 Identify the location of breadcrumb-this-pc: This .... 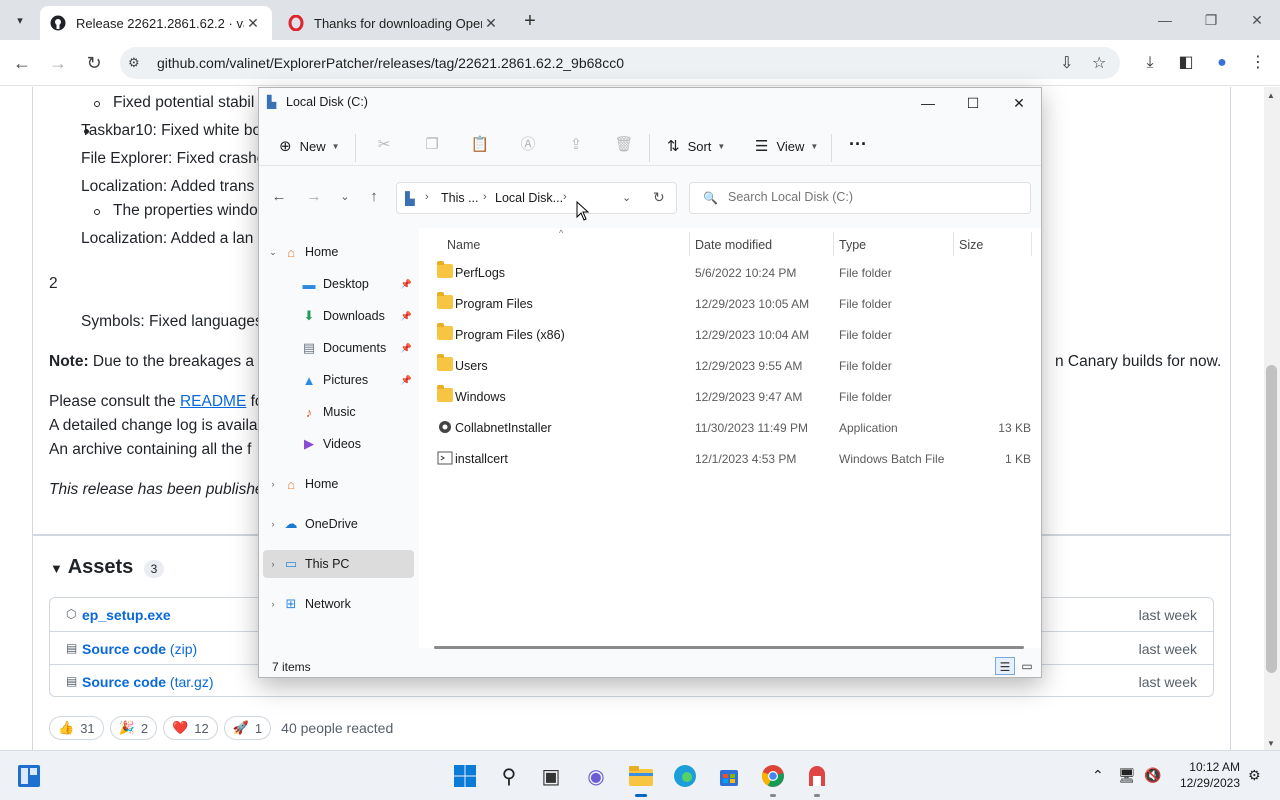
(460, 198).